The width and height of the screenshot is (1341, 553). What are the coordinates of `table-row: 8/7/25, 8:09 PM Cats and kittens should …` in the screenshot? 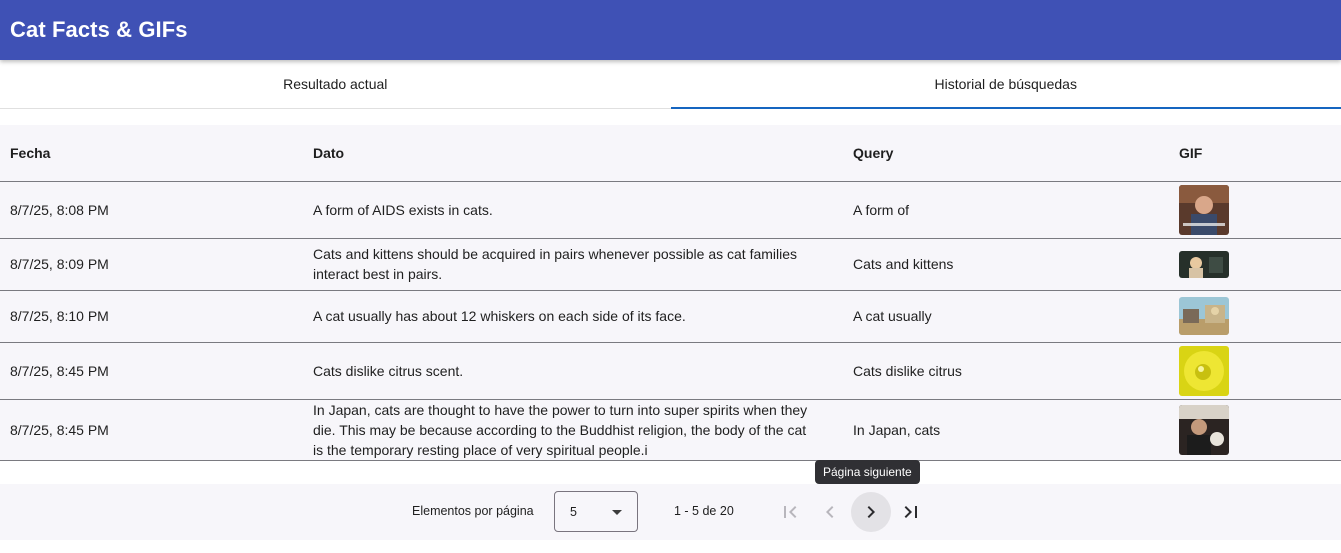 It's located at (670, 264).